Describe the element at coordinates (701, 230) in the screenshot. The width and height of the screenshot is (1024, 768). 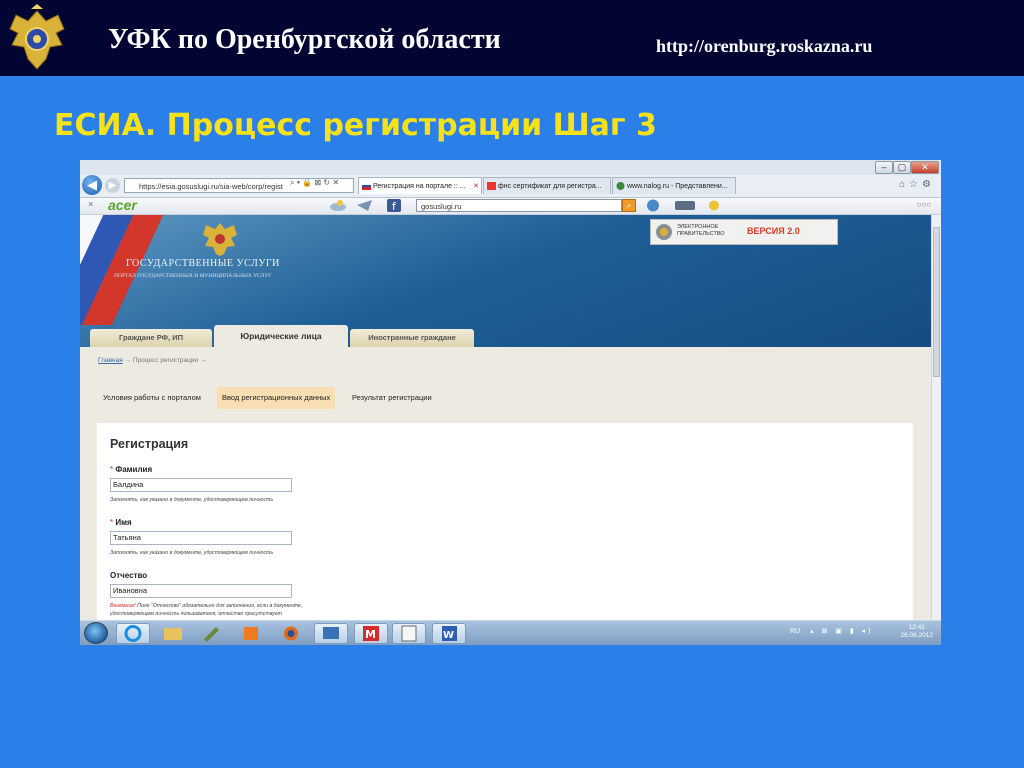
I see `egov-label: ЭЛЕКТРОННОЕ ПРАВИТЕЛЬСТВО` at that location.